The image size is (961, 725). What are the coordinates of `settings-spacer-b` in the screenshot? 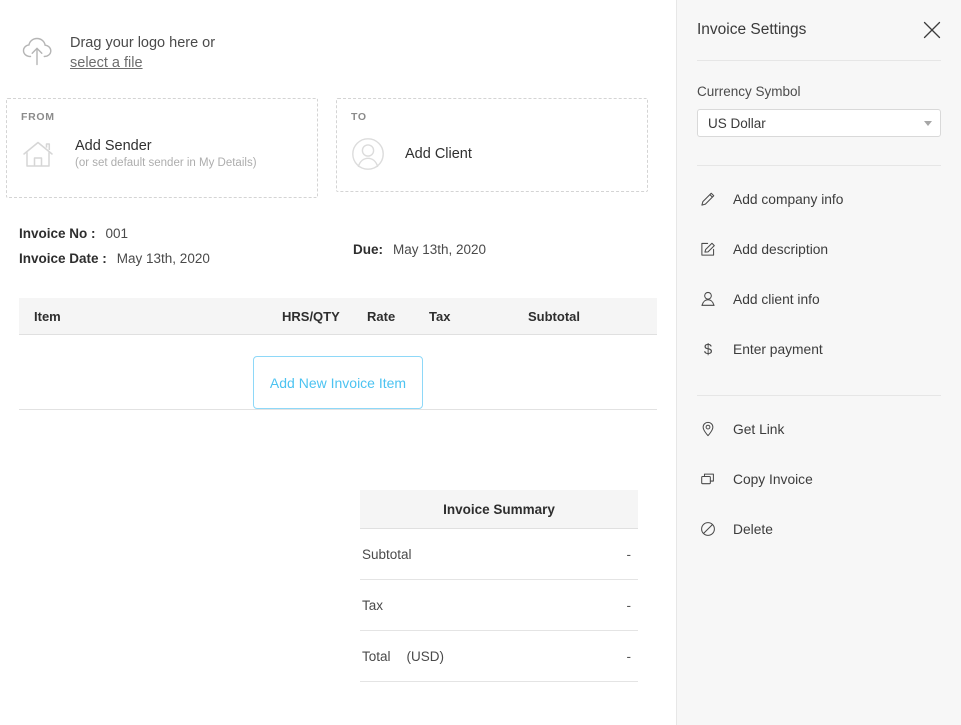 It's located at (819, 384).